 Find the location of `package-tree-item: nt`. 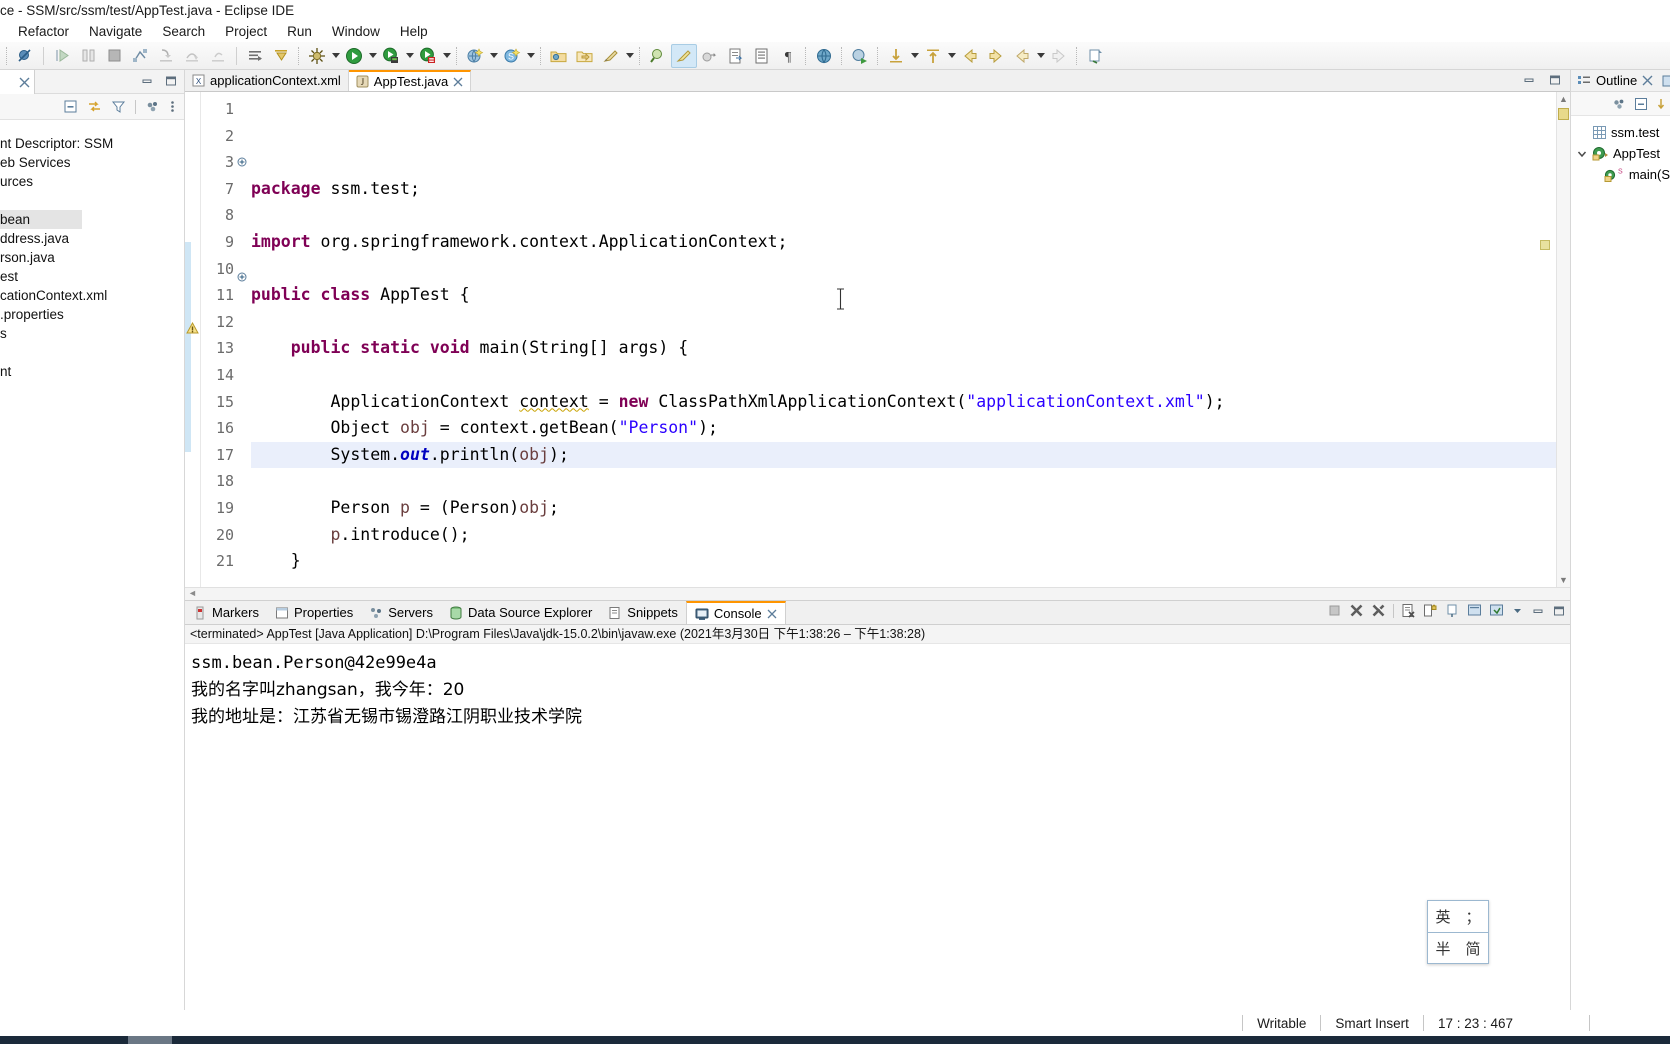

package-tree-item: nt is located at coordinates (92, 371).